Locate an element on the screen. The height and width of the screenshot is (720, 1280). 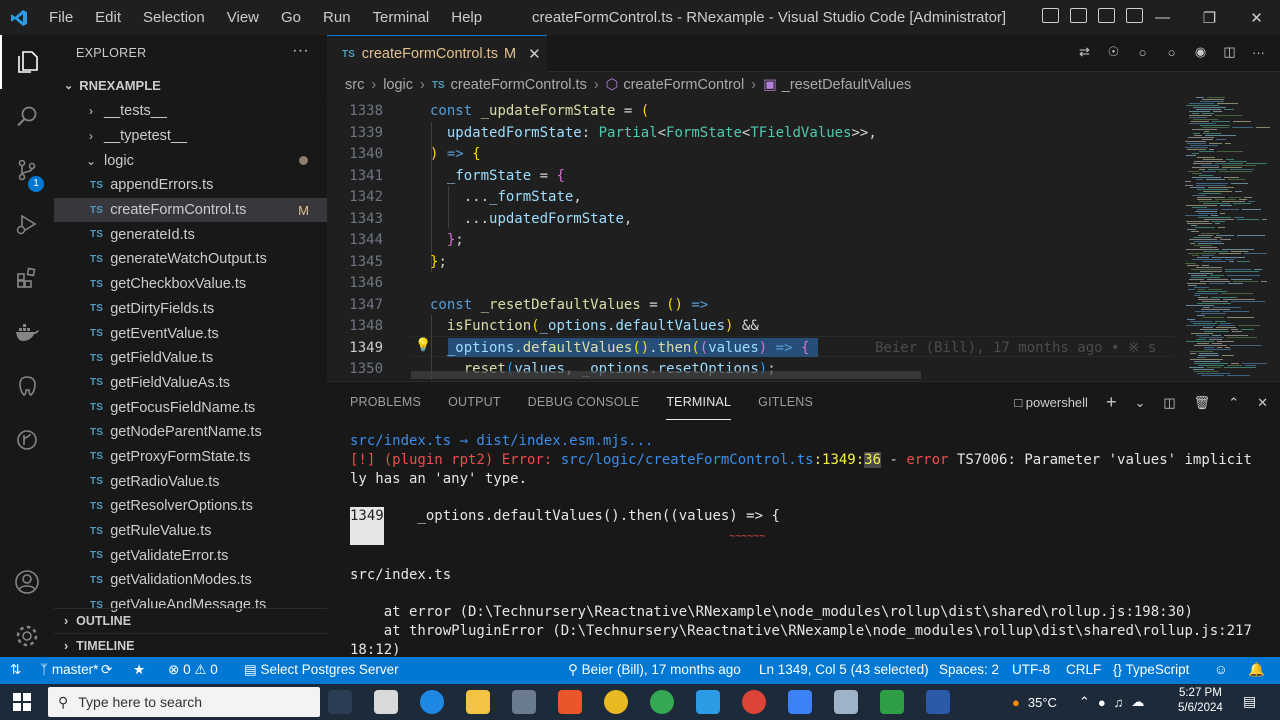
accounts-icon is located at coordinates (27, 582).